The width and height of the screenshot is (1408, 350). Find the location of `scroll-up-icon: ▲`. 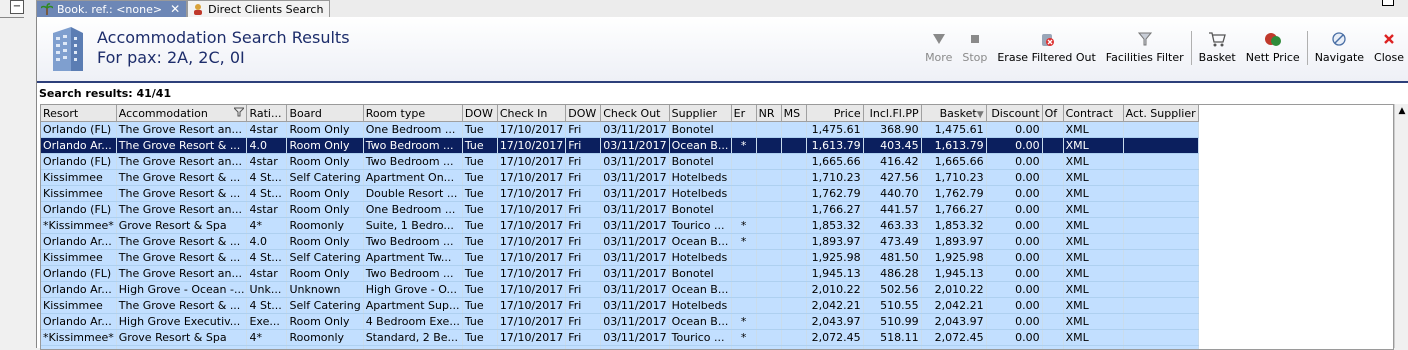

scroll-up-icon: ▲ is located at coordinates (1401, 111).